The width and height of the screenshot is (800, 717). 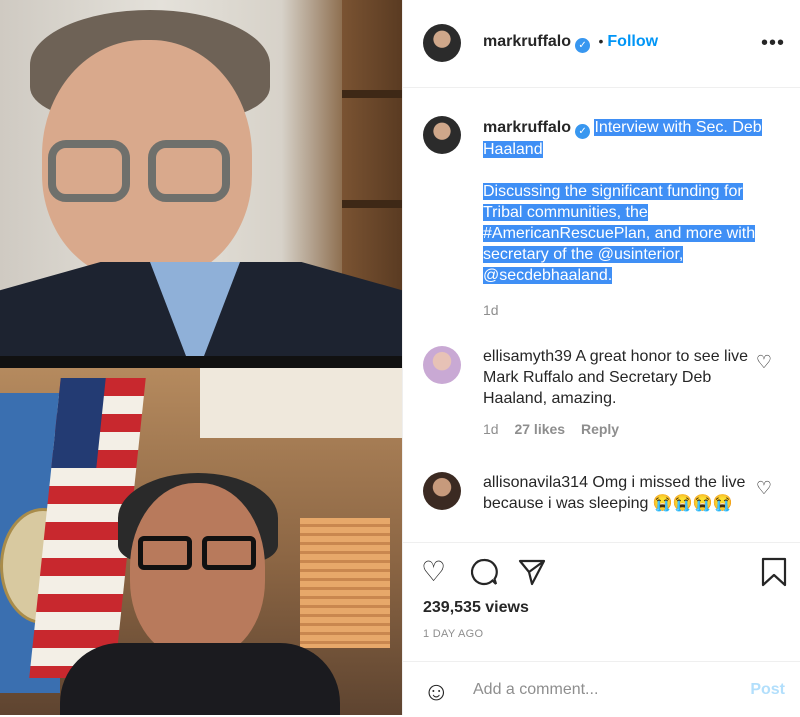 What do you see at coordinates (476, 608) in the screenshot?
I see `view-count: 239,535 views` at bounding box center [476, 608].